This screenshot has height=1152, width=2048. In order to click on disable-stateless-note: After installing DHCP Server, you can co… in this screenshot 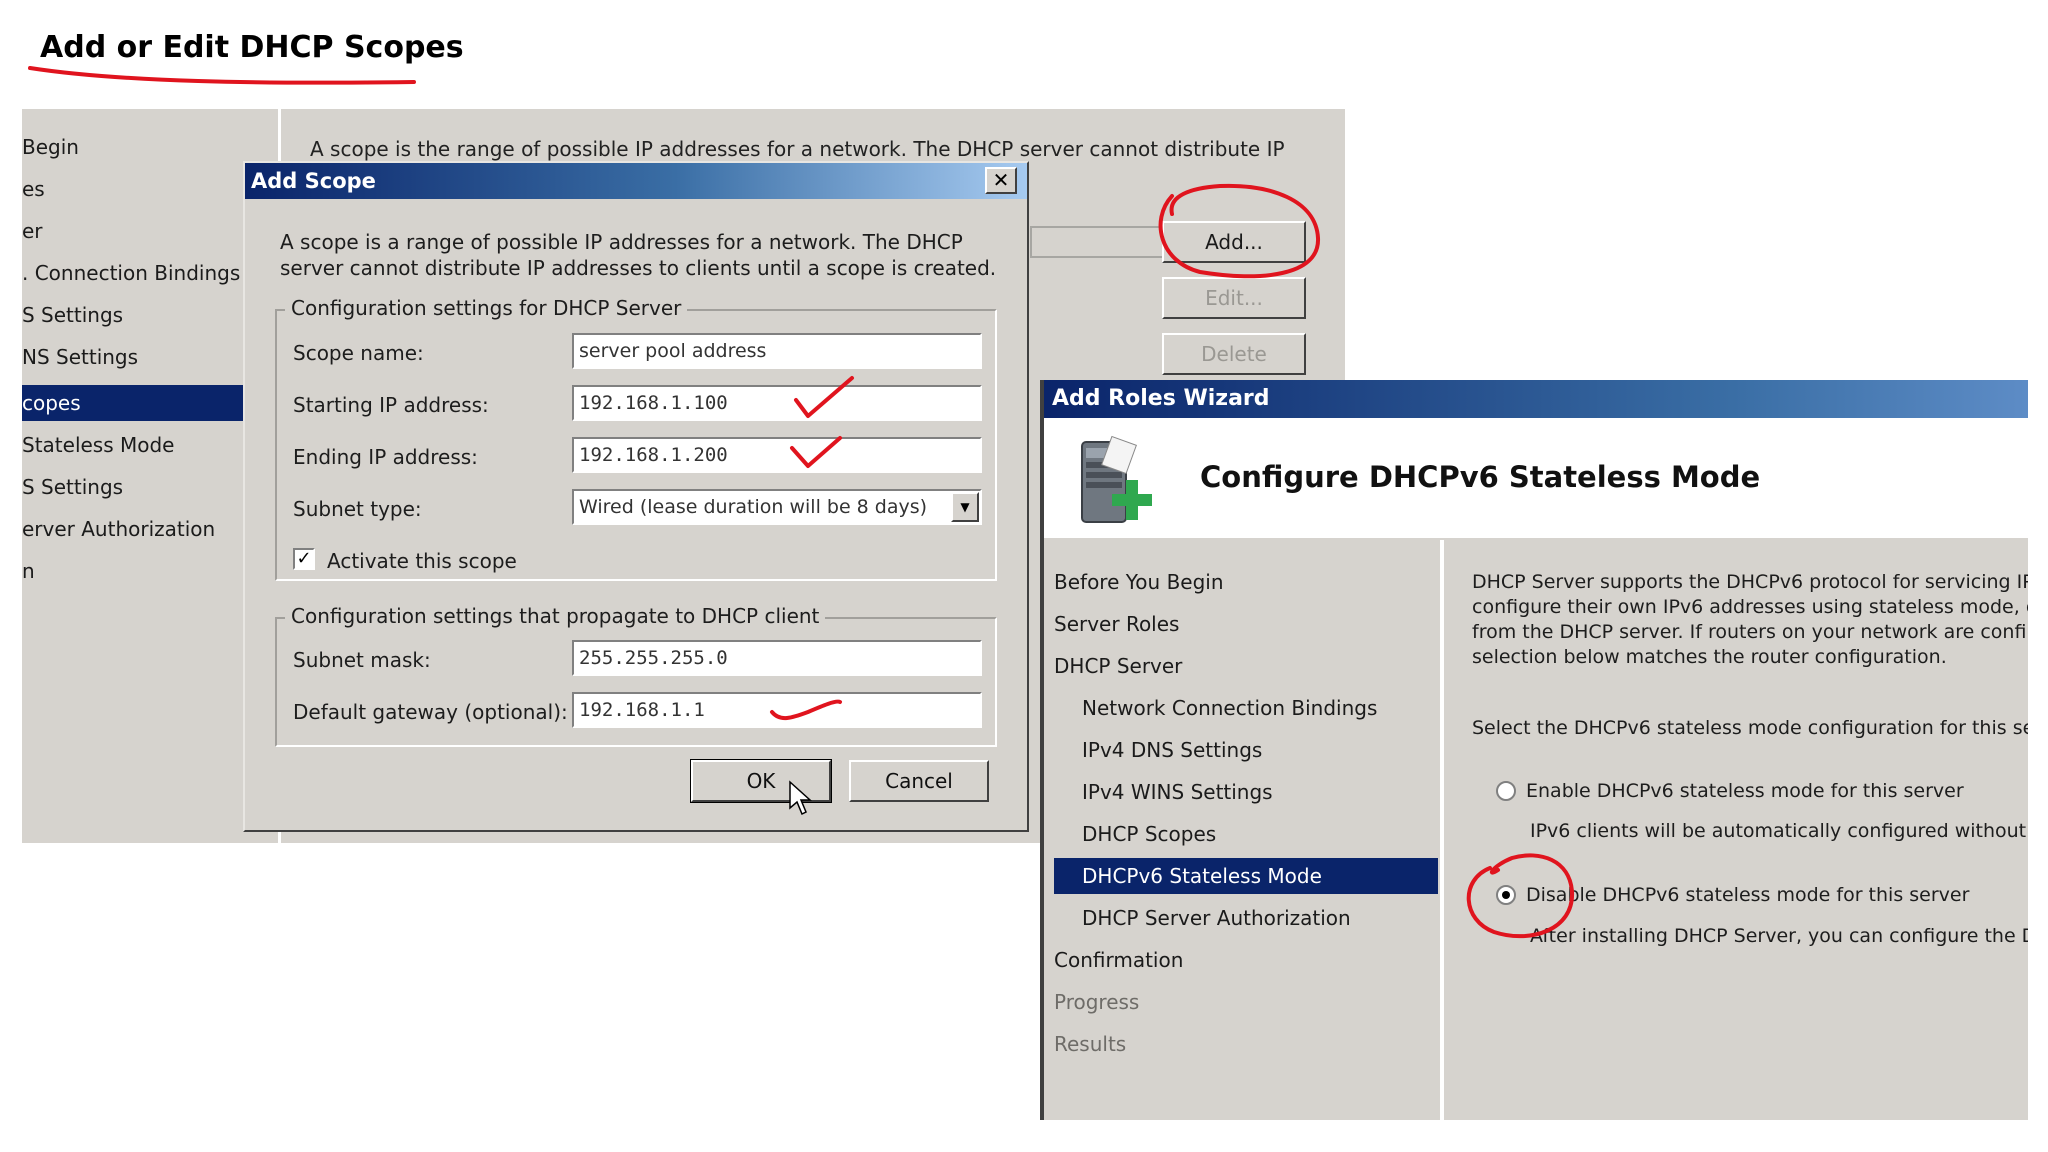, I will do `click(1779, 936)`.